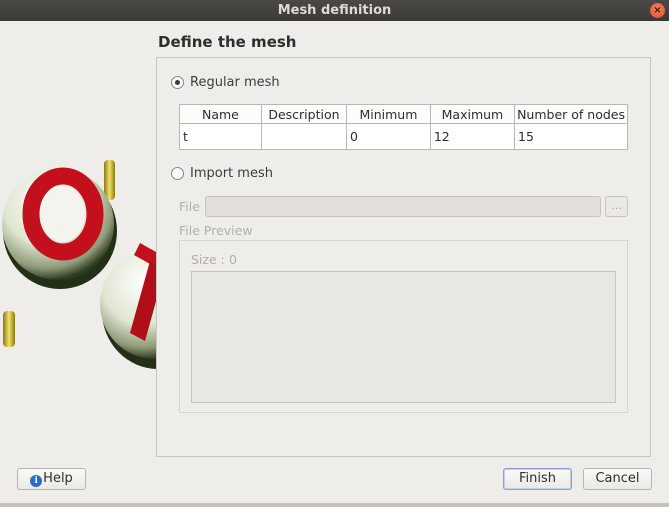 The width and height of the screenshot is (669, 507). Describe the element at coordinates (233, 259) in the screenshot. I see `size-value: 0` at that location.